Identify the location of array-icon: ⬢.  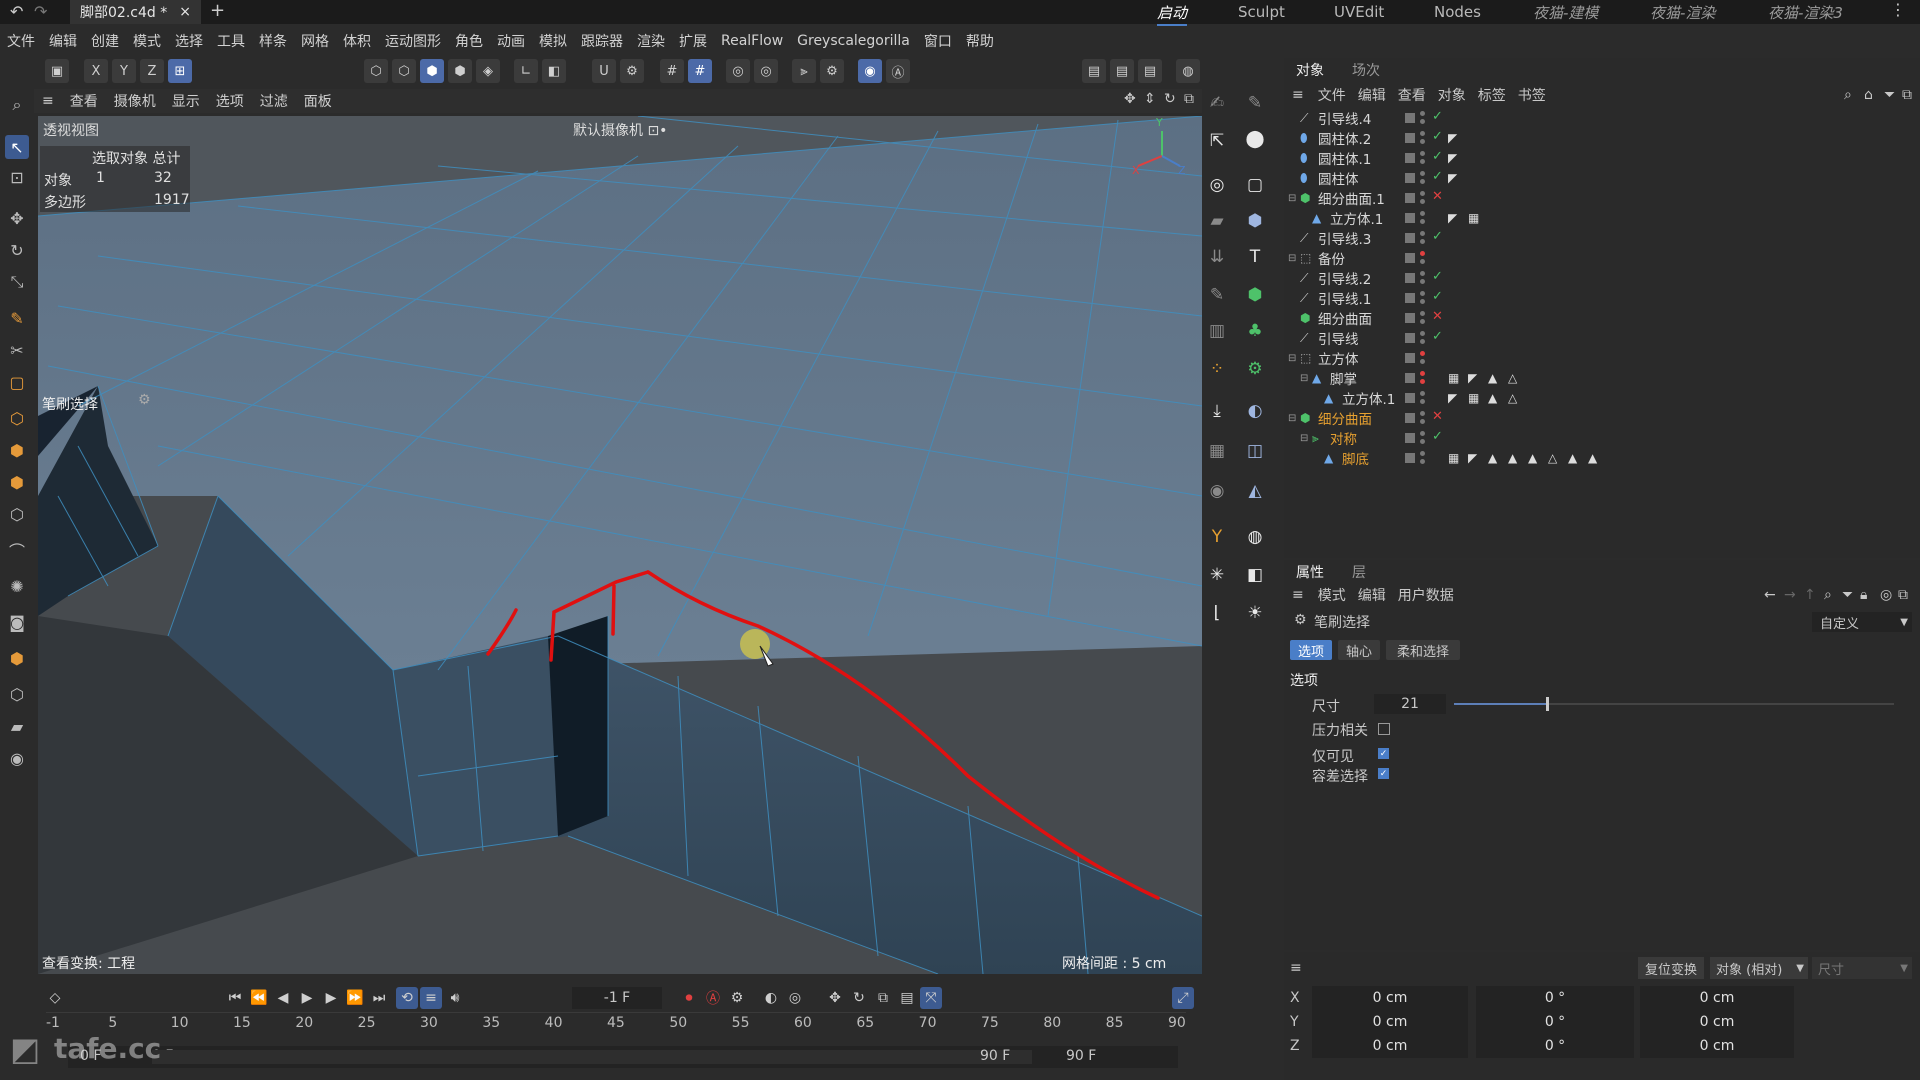
(17, 482).